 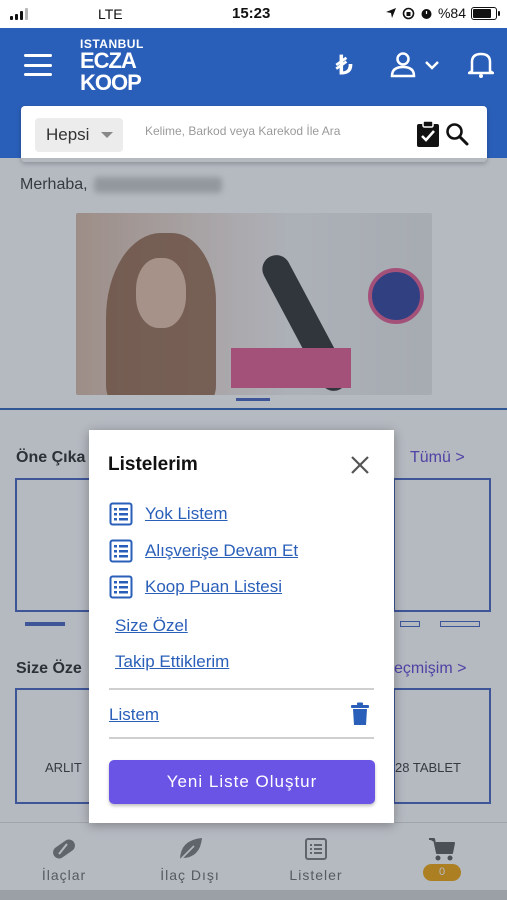 What do you see at coordinates (253, 93) in the screenshot?
I see `header-backdrop` at bounding box center [253, 93].